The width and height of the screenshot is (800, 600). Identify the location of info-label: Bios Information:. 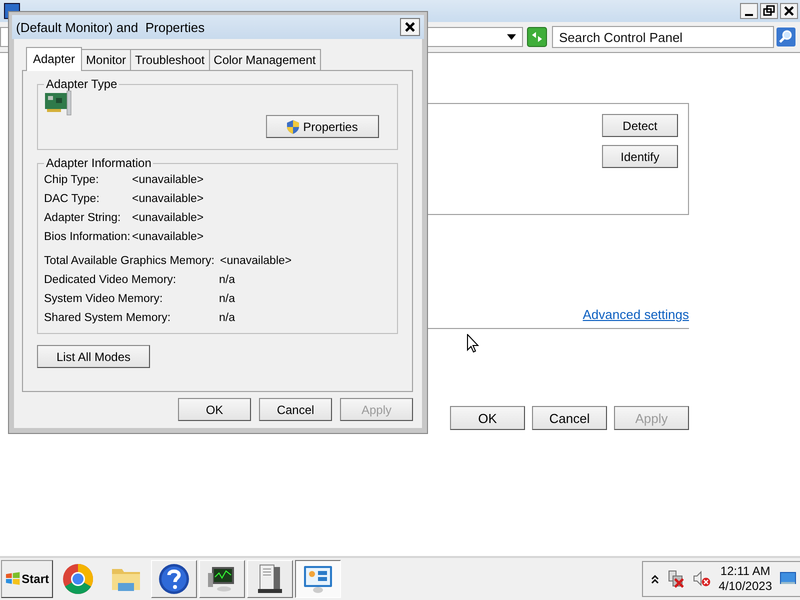
(88, 237).